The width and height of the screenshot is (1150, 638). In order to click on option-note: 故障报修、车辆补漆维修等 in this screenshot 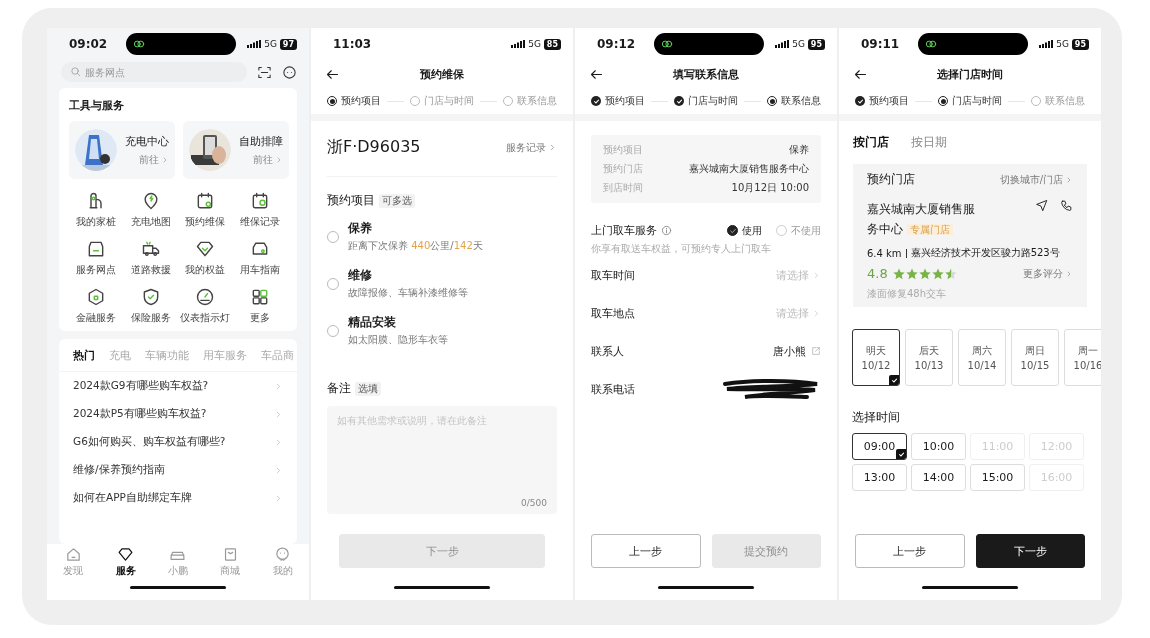, I will do `click(408, 293)`.